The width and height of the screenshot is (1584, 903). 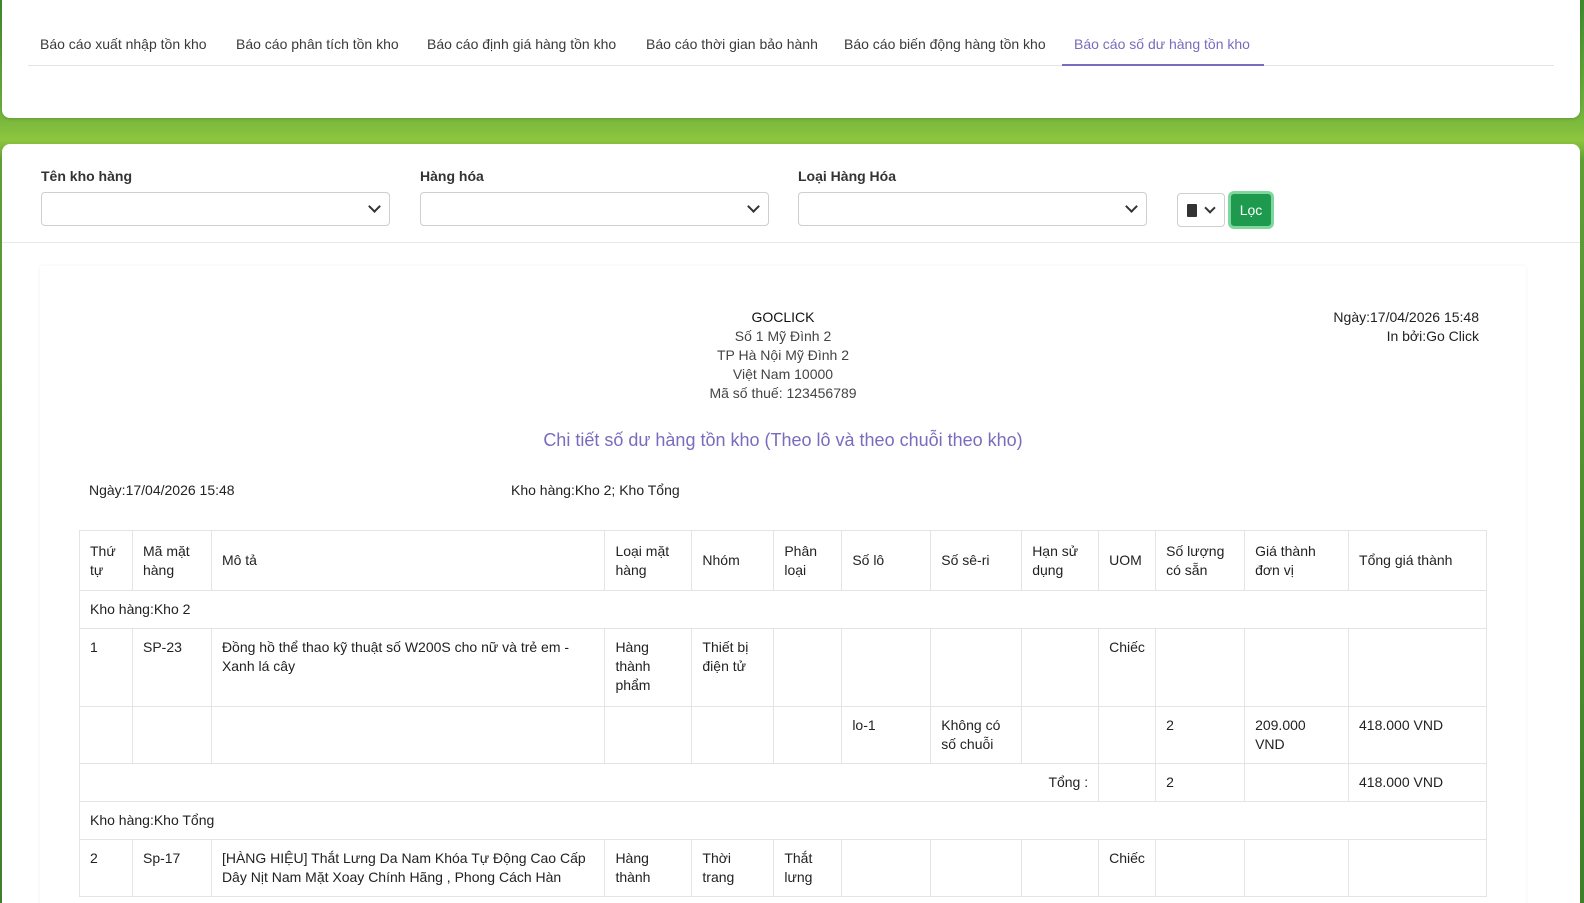 I want to click on lot-number: lo-1, so click(x=886, y=735).